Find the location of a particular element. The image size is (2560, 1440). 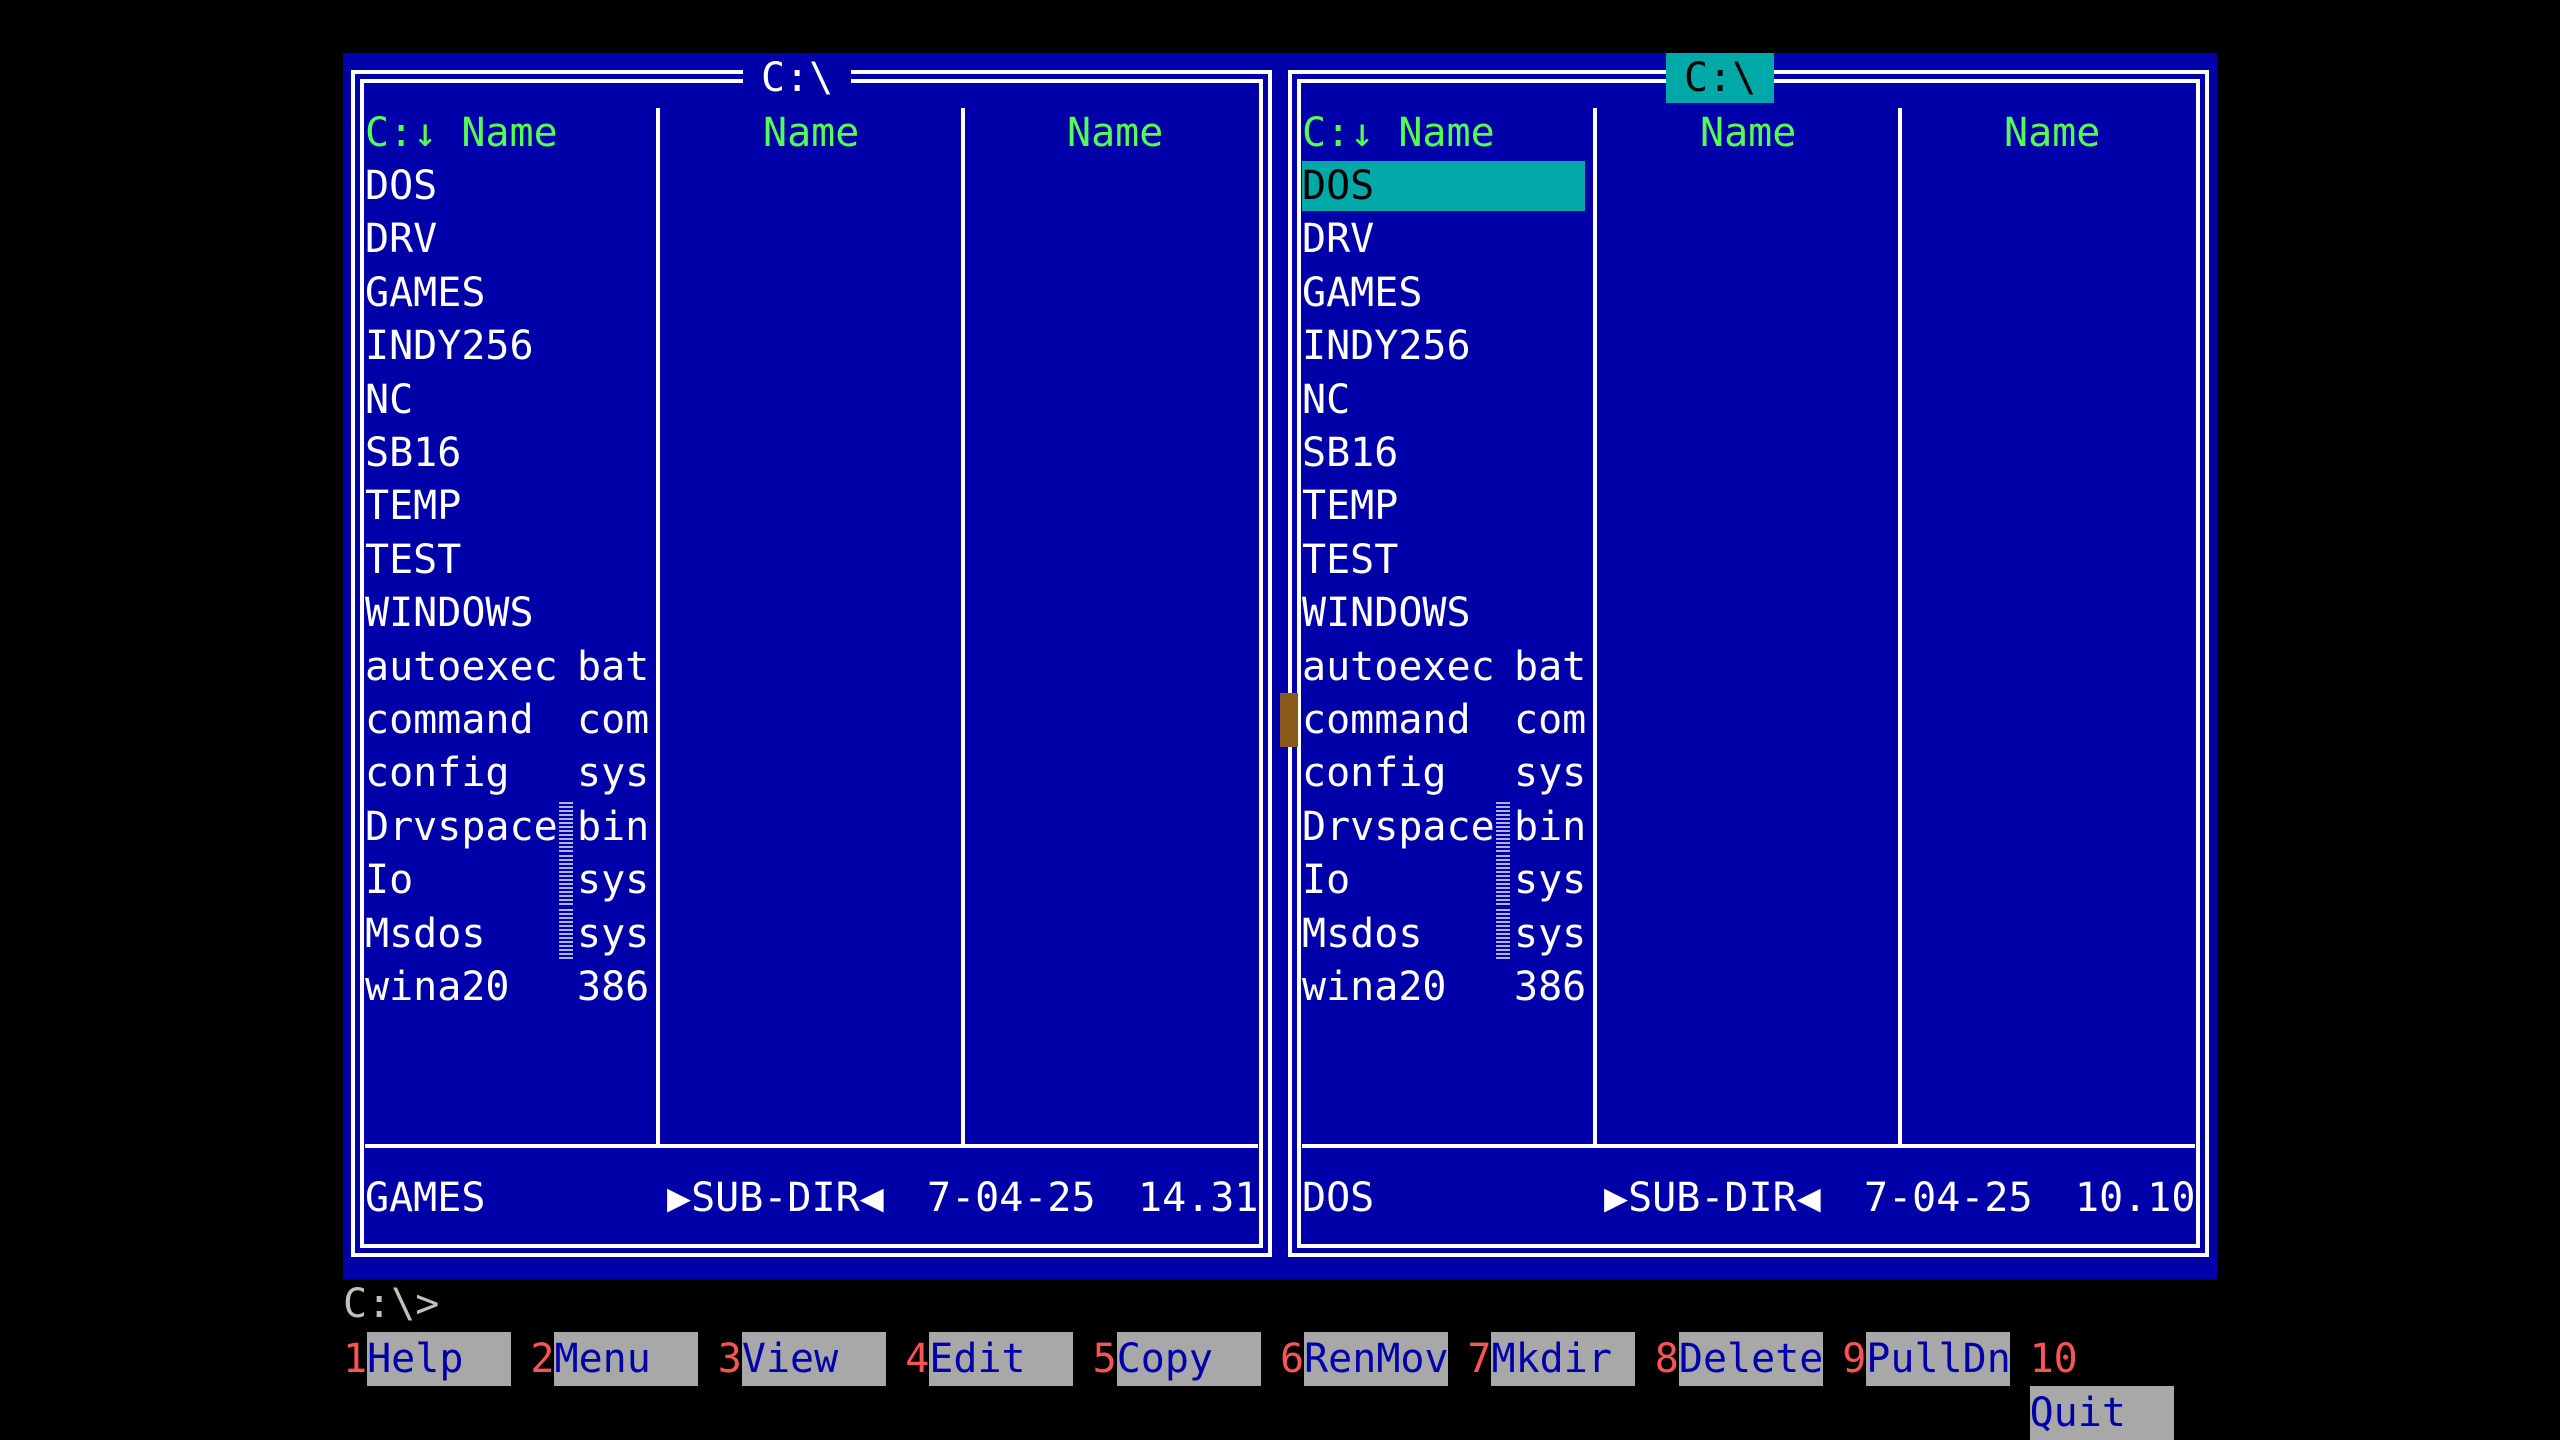

mouse-cursor-block is located at coordinates (1289, 720).